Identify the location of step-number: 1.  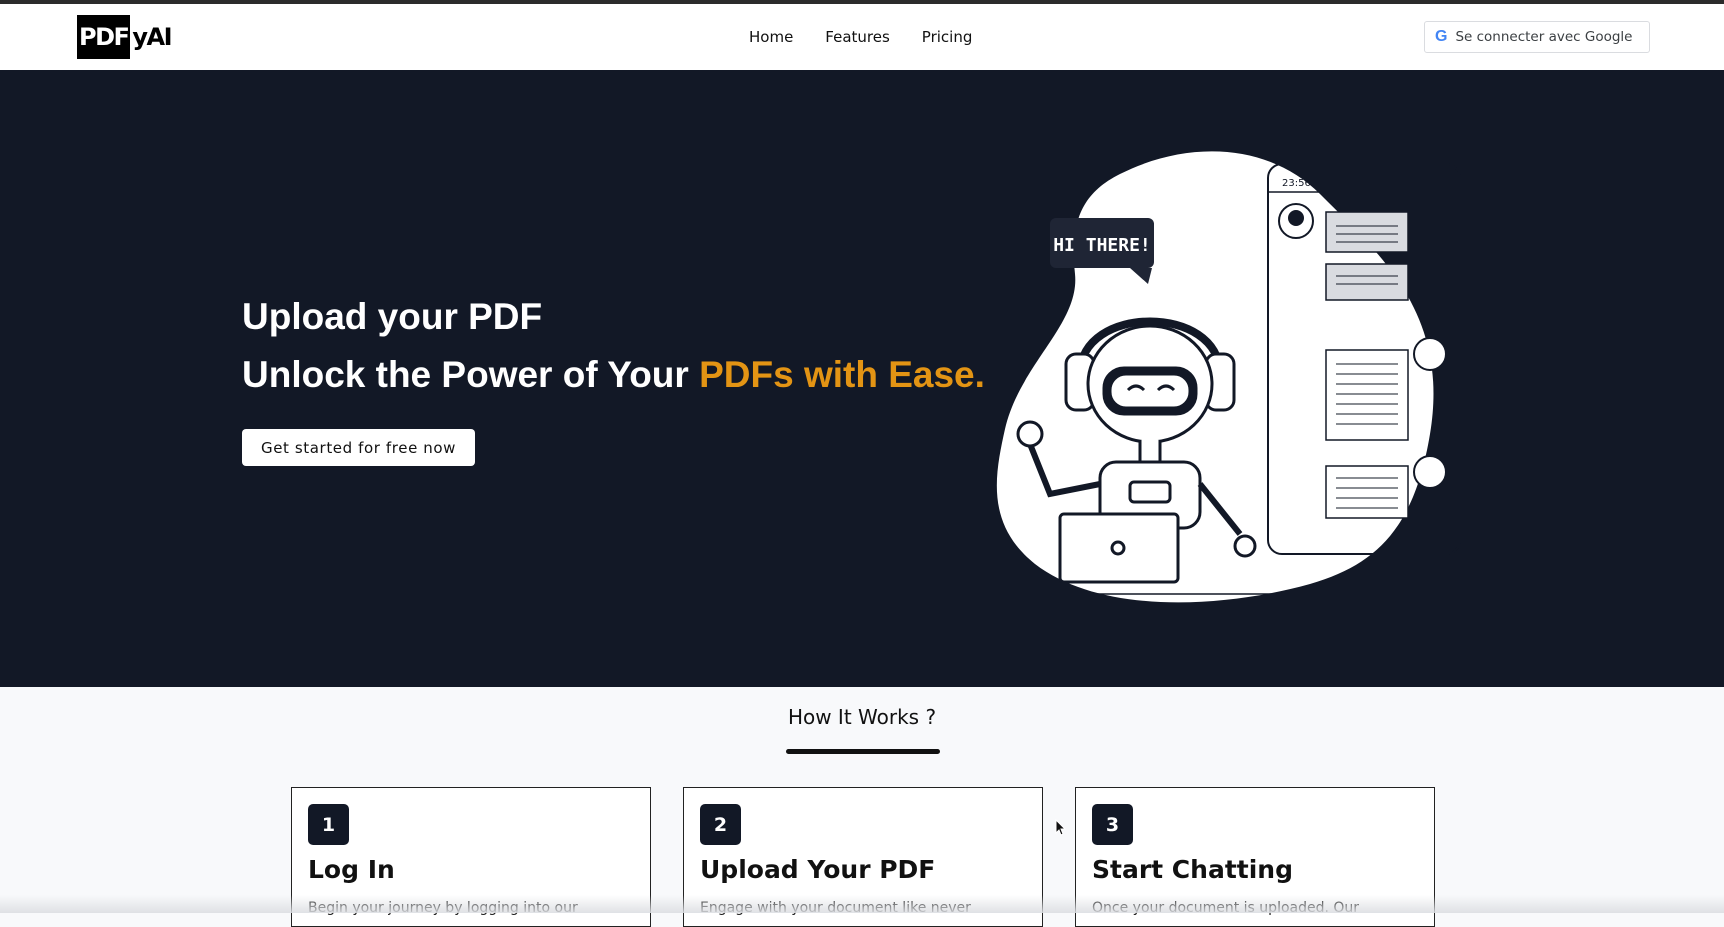
(328, 824).